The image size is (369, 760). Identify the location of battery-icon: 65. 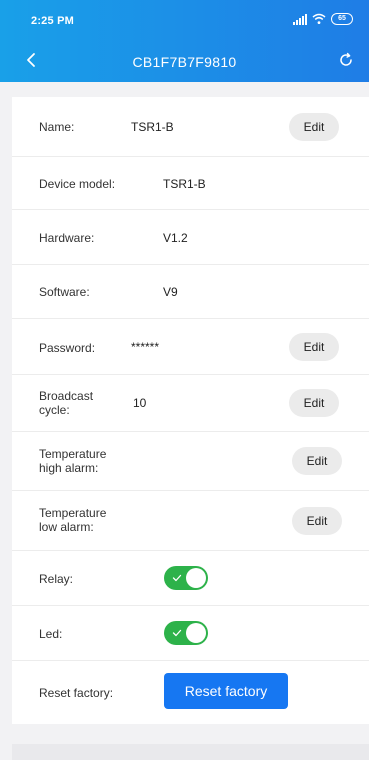
(342, 19).